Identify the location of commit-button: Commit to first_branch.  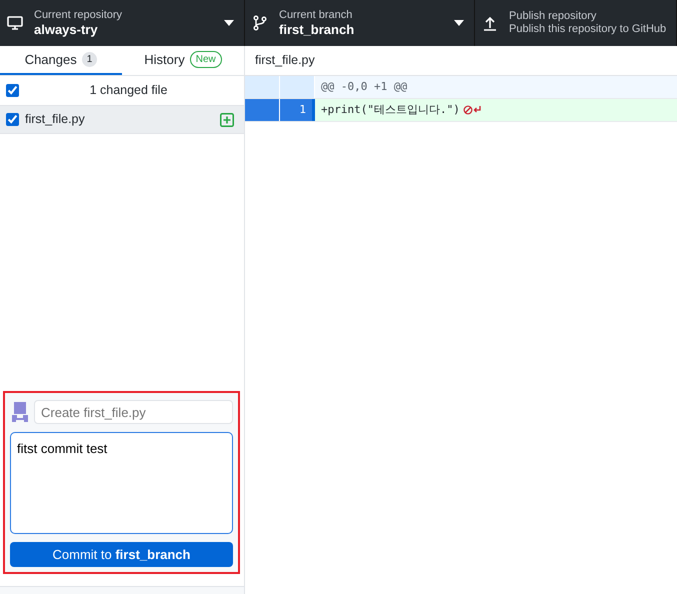
(121, 554).